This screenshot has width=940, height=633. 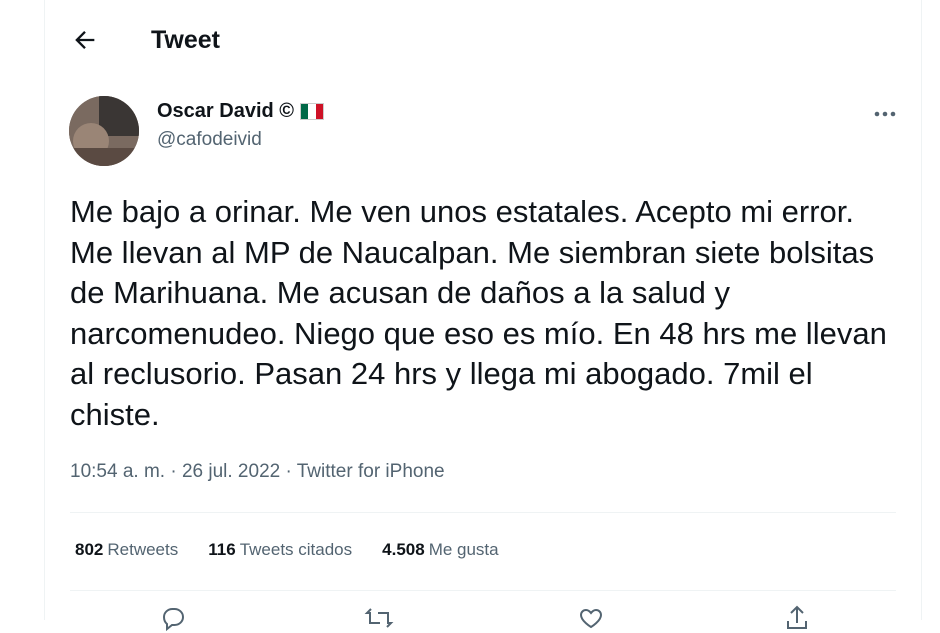 What do you see at coordinates (371, 471) in the screenshot?
I see `tweet-source: Twitter for iPhone` at bounding box center [371, 471].